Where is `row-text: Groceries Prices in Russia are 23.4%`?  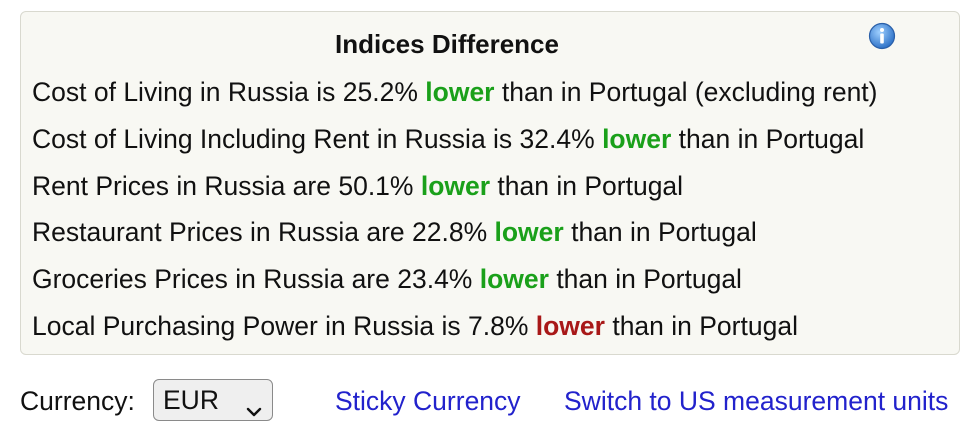 row-text: Groceries Prices in Russia are 23.4% is located at coordinates (256, 279).